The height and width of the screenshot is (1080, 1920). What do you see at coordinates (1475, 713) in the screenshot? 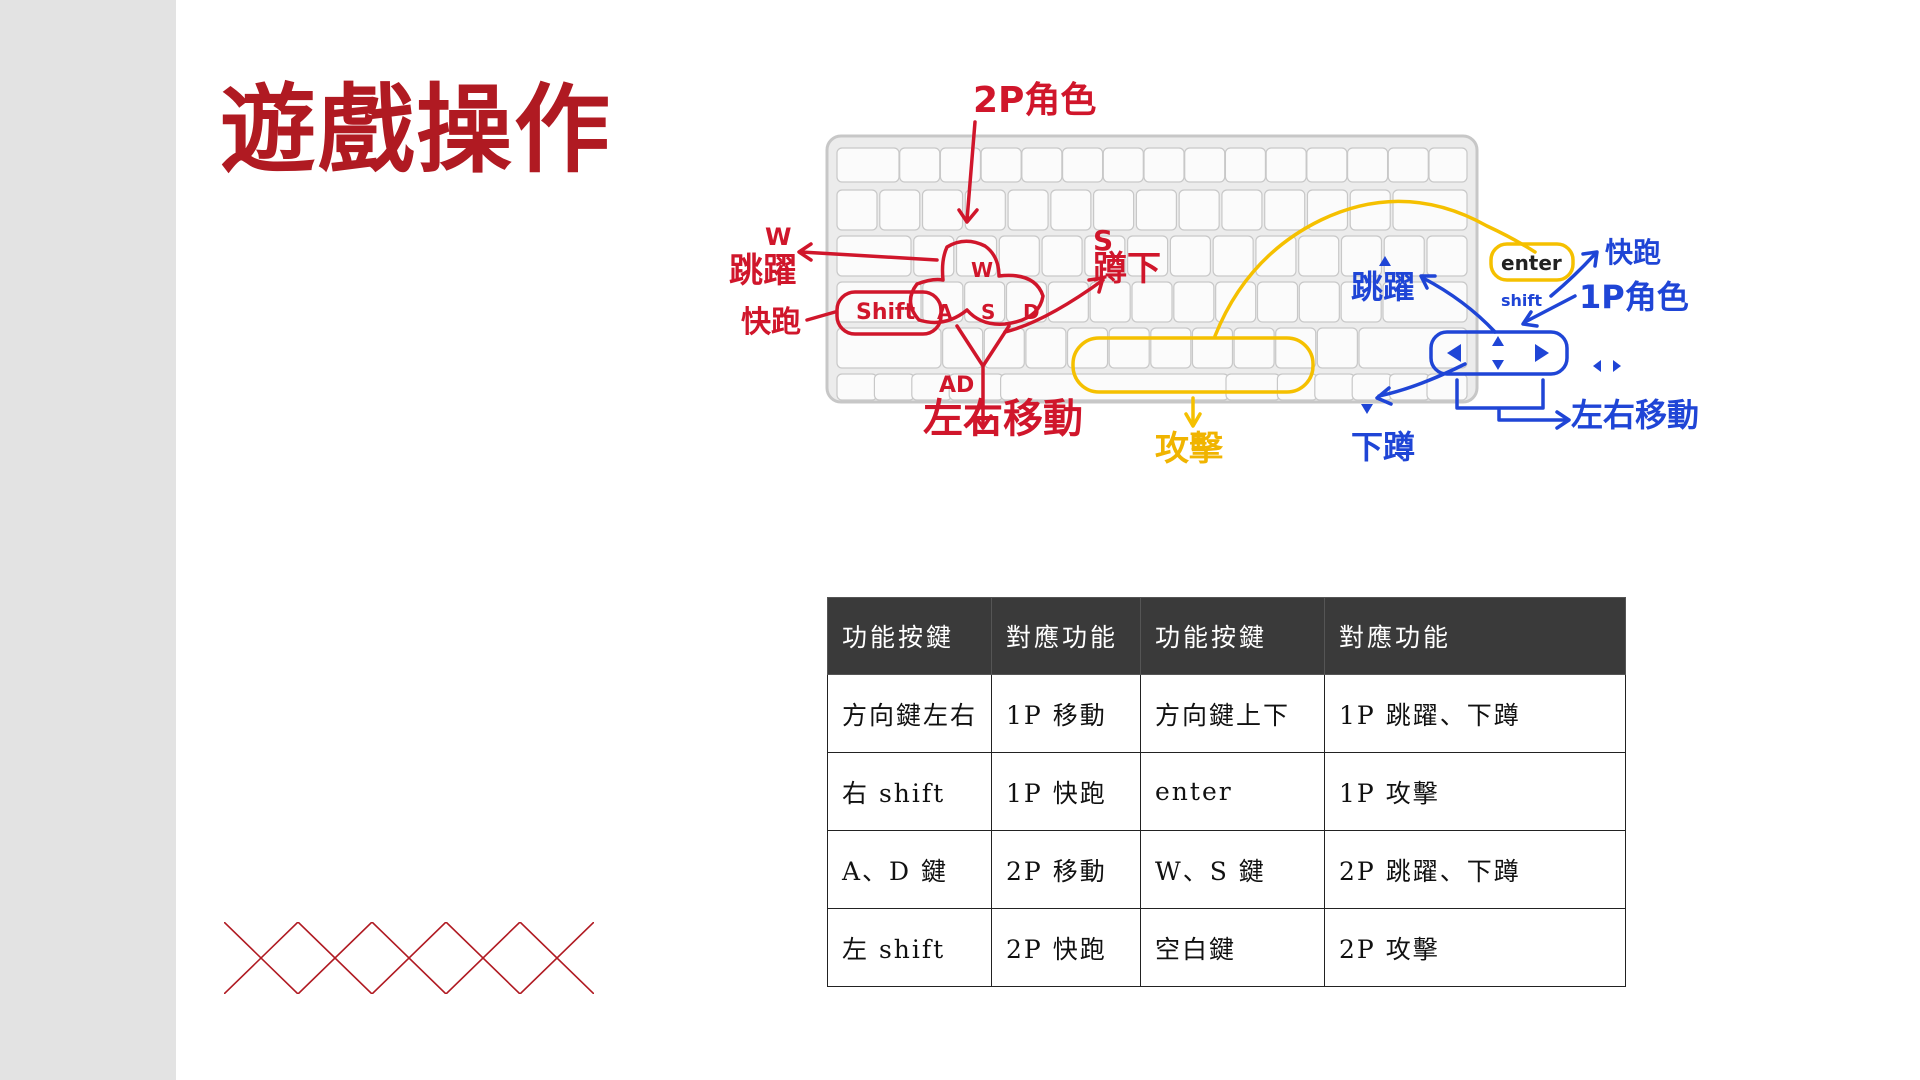
I see `table-cell: 1P 跳躍、下蹲` at bounding box center [1475, 713].